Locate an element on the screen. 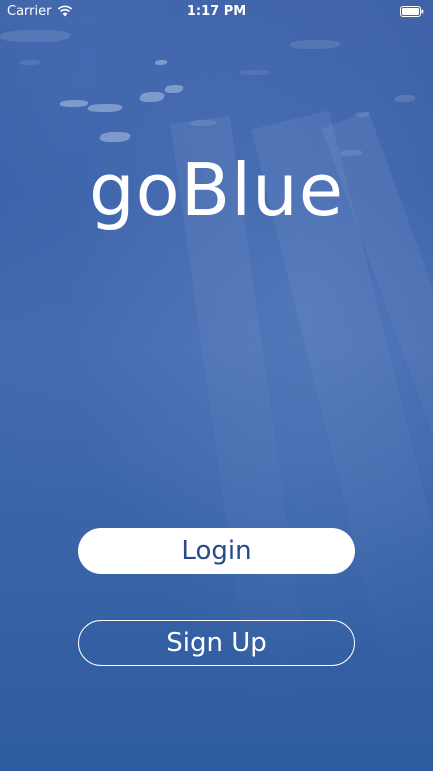 The width and height of the screenshot is (433, 771). login-button: Login is located at coordinates (216, 551).